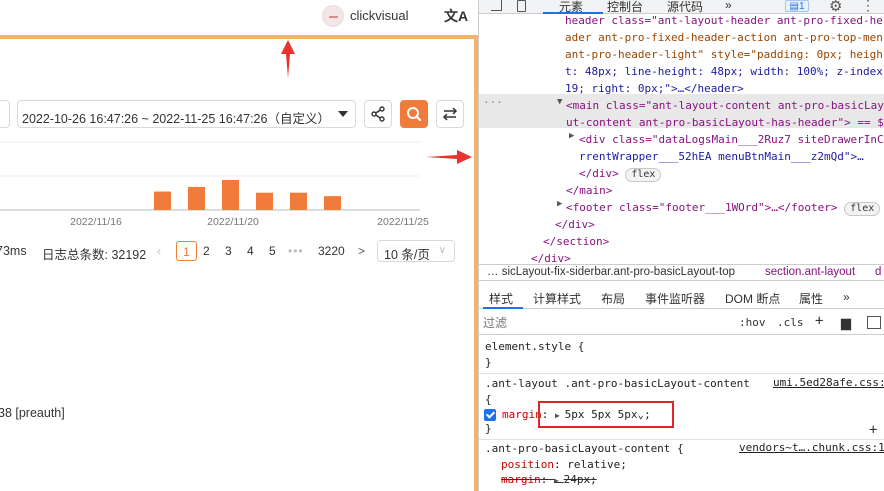  Describe the element at coordinates (501, 298) in the screenshot. I see `tab-styles: 样式` at that location.